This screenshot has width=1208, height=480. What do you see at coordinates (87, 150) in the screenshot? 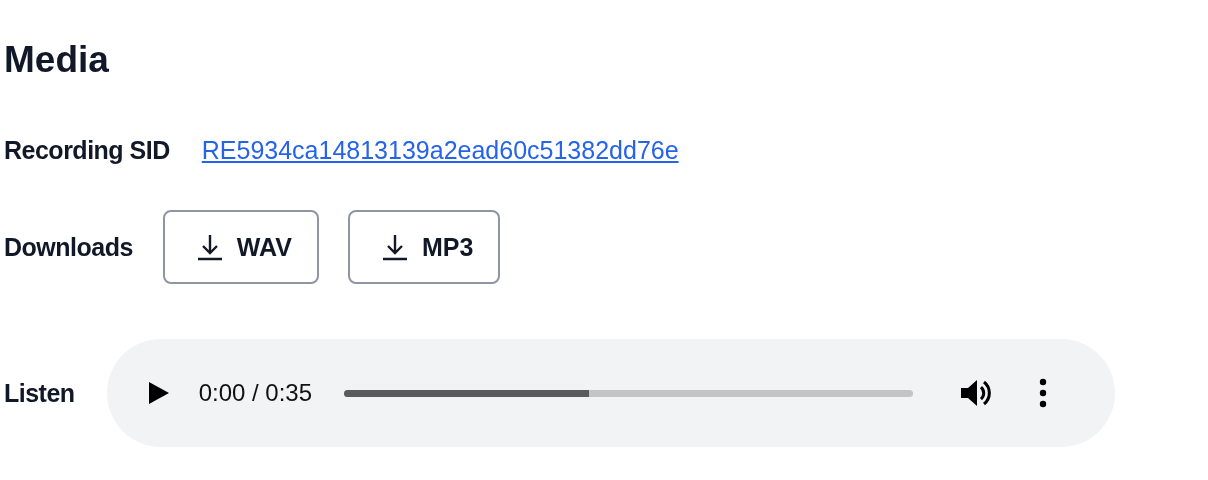
I see `field-label: Recording SID` at bounding box center [87, 150].